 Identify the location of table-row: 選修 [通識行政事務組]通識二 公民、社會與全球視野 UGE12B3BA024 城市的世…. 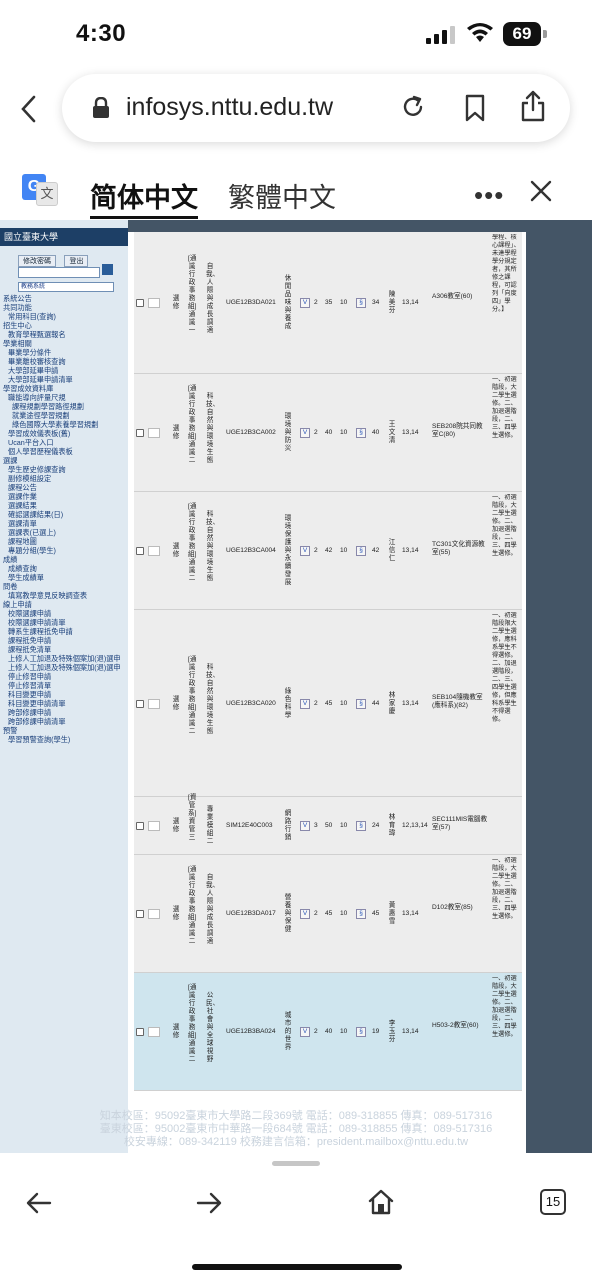
(328, 1032).